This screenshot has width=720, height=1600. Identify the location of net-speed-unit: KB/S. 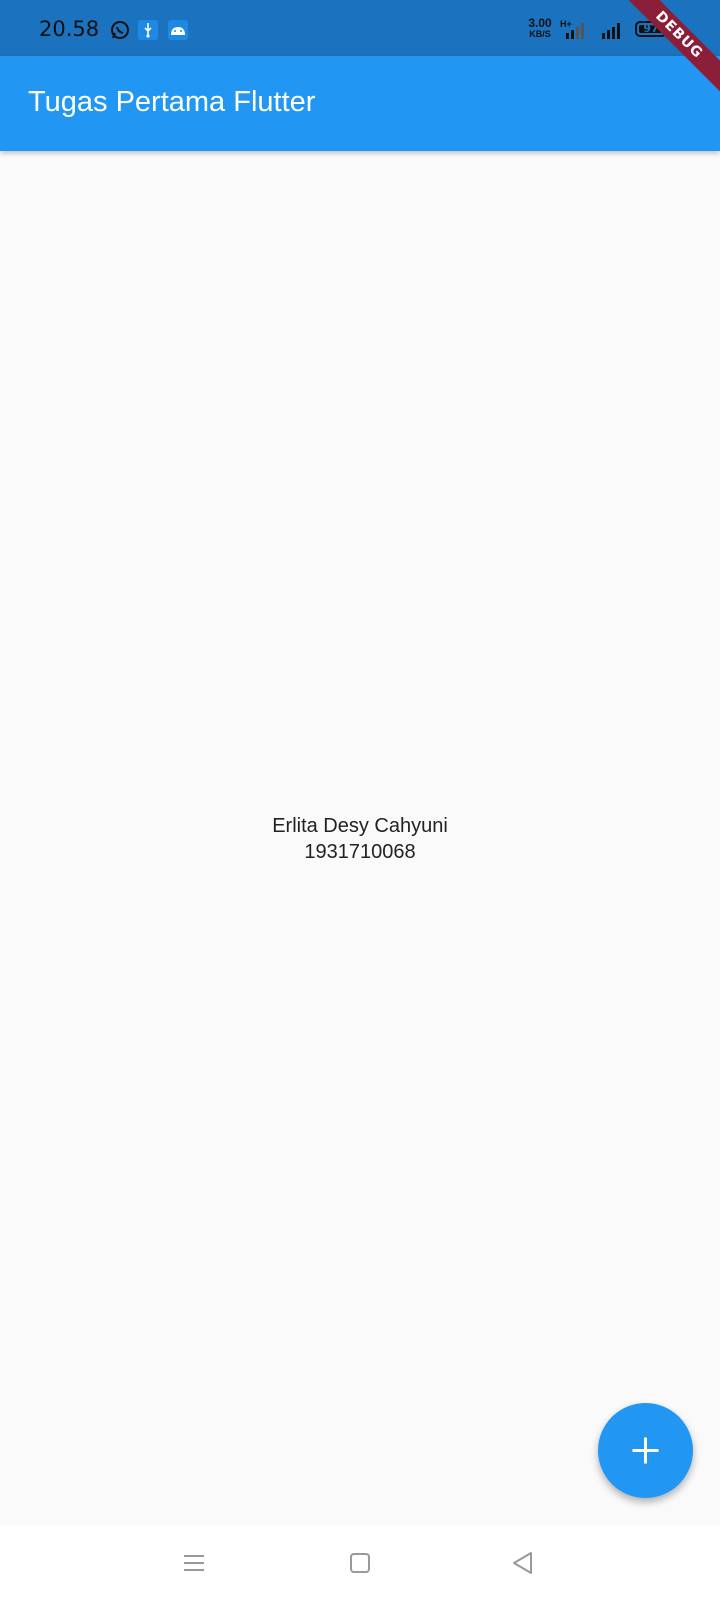
(540, 34).